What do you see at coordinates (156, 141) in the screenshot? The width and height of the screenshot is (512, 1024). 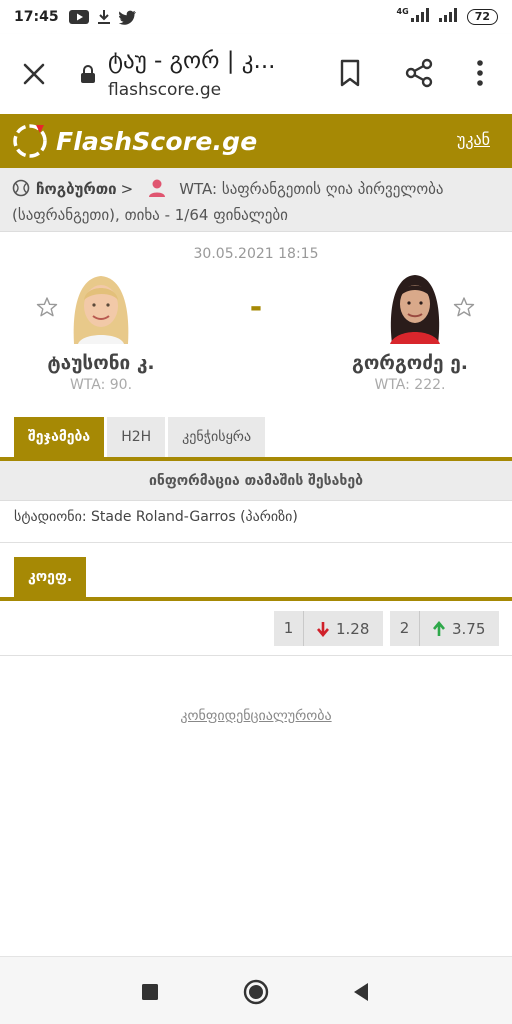 I see `brand-name: FlashScore.ge` at bounding box center [156, 141].